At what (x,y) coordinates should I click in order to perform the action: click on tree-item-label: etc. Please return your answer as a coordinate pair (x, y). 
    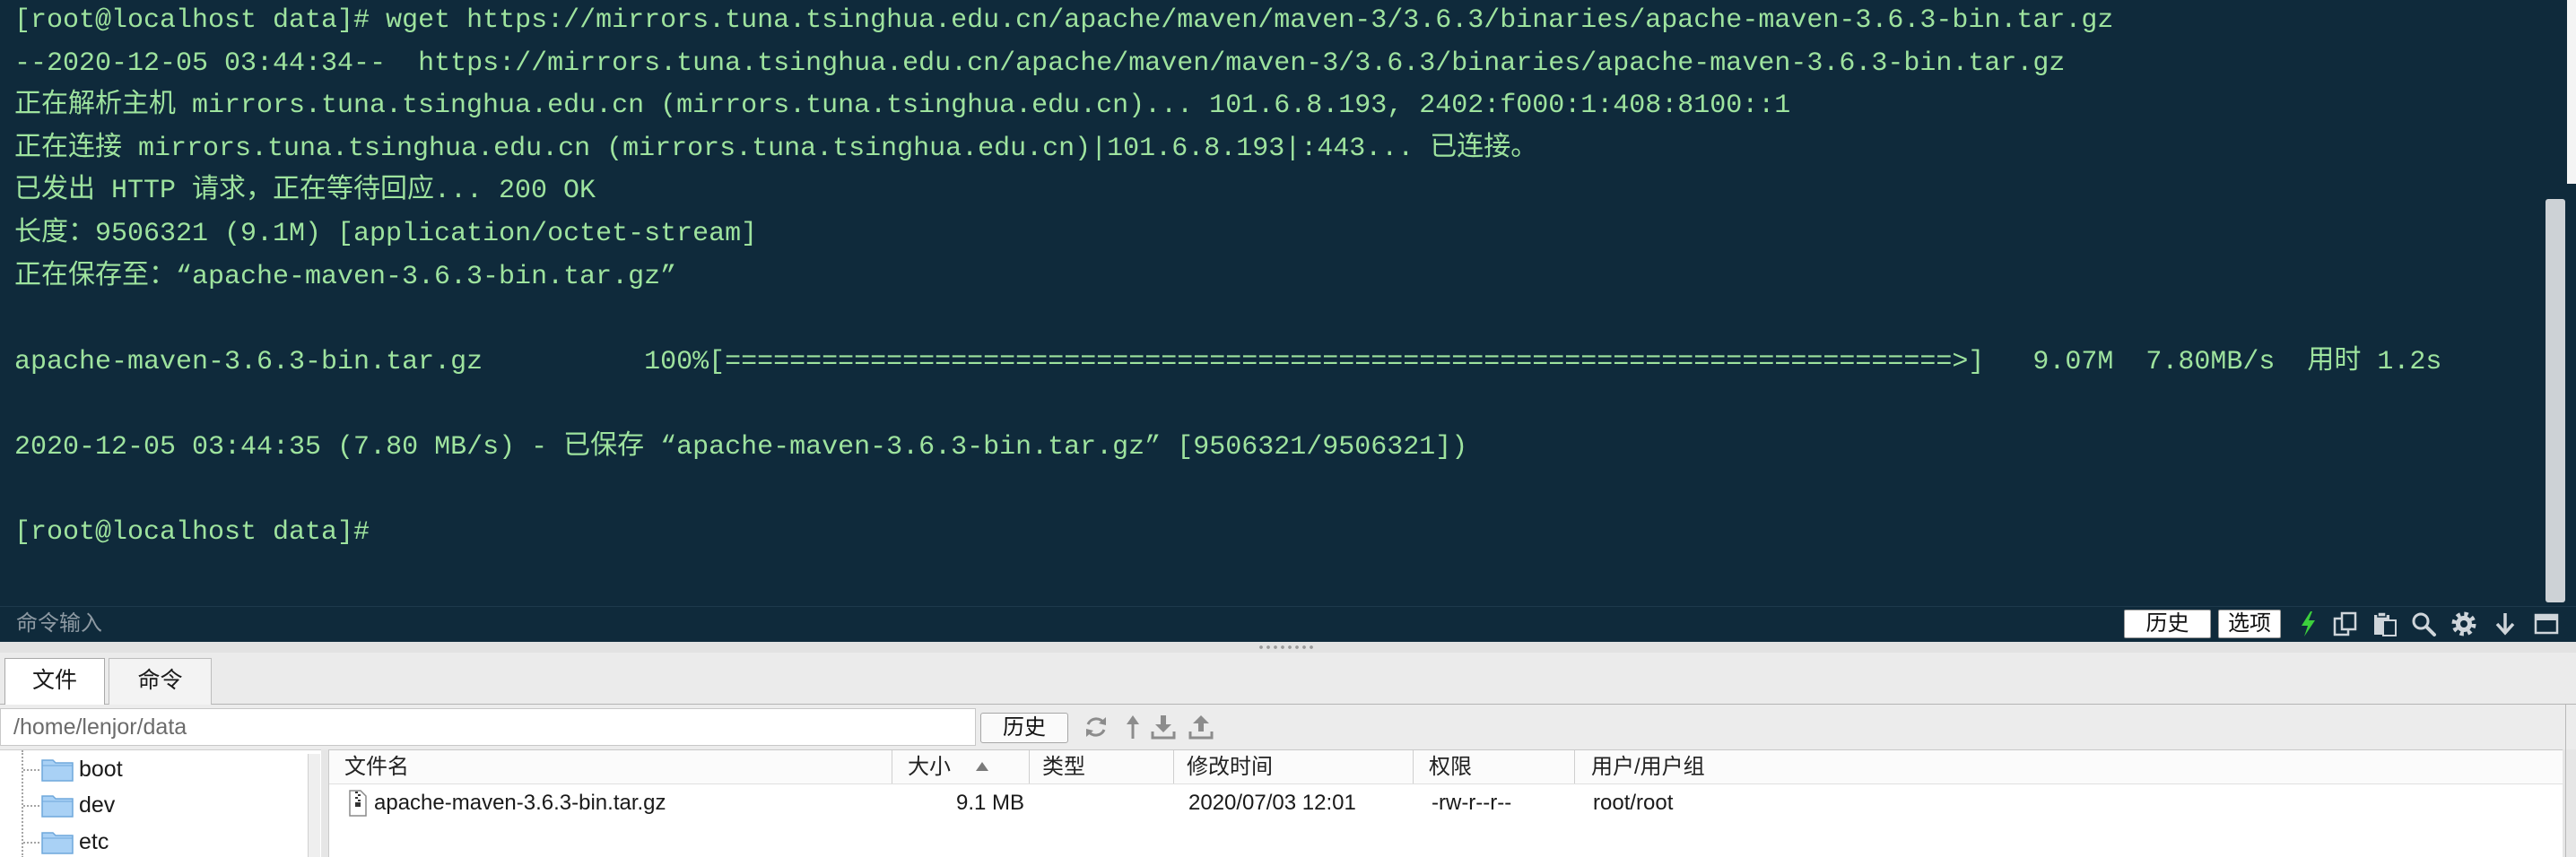
    Looking at the image, I should click on (94, 842).